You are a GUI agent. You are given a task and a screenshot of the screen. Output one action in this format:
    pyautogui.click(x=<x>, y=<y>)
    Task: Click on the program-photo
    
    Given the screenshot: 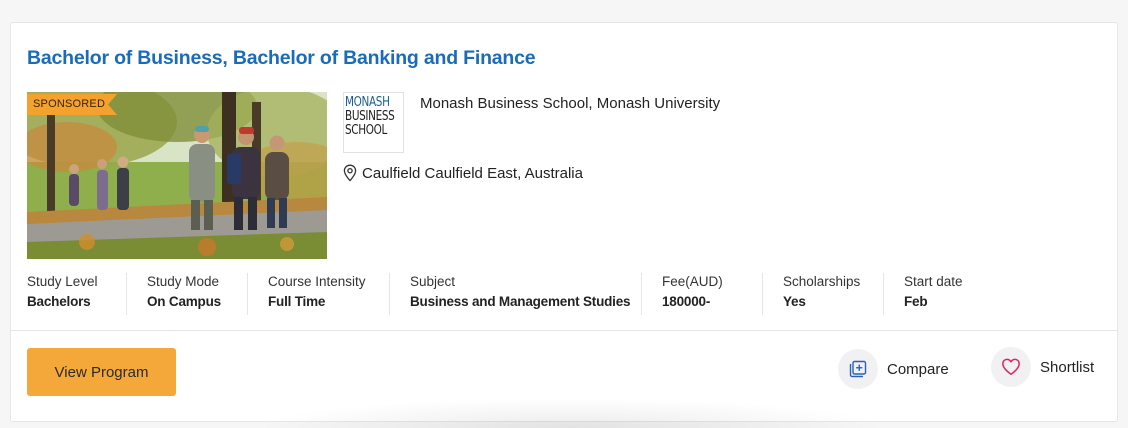 What is the action you would take?
    pyautogui.click(x=177, y=175)
    